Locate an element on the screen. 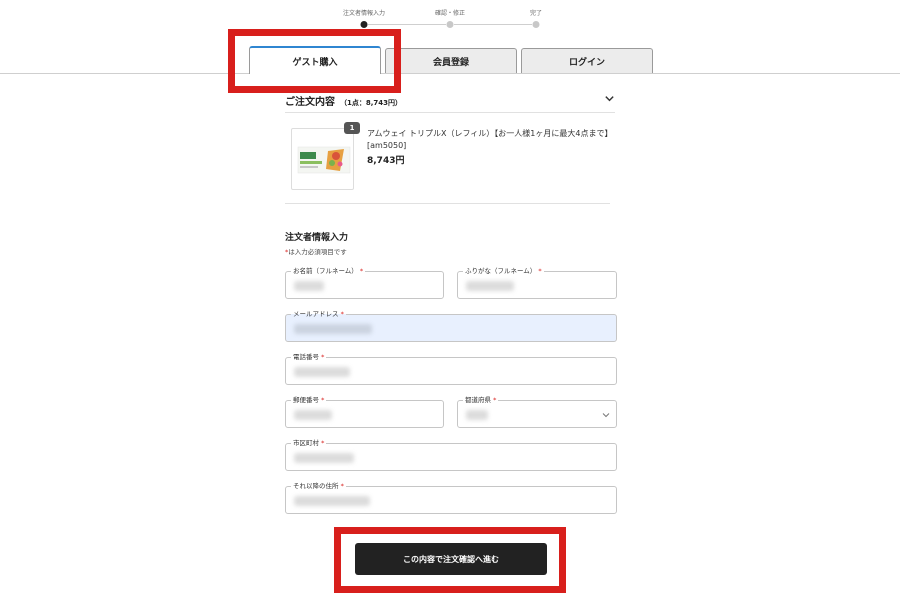 The image size is (900, 600). submit-order-button: この内容で注文確認へ進む is located at coordinates (451, 559).